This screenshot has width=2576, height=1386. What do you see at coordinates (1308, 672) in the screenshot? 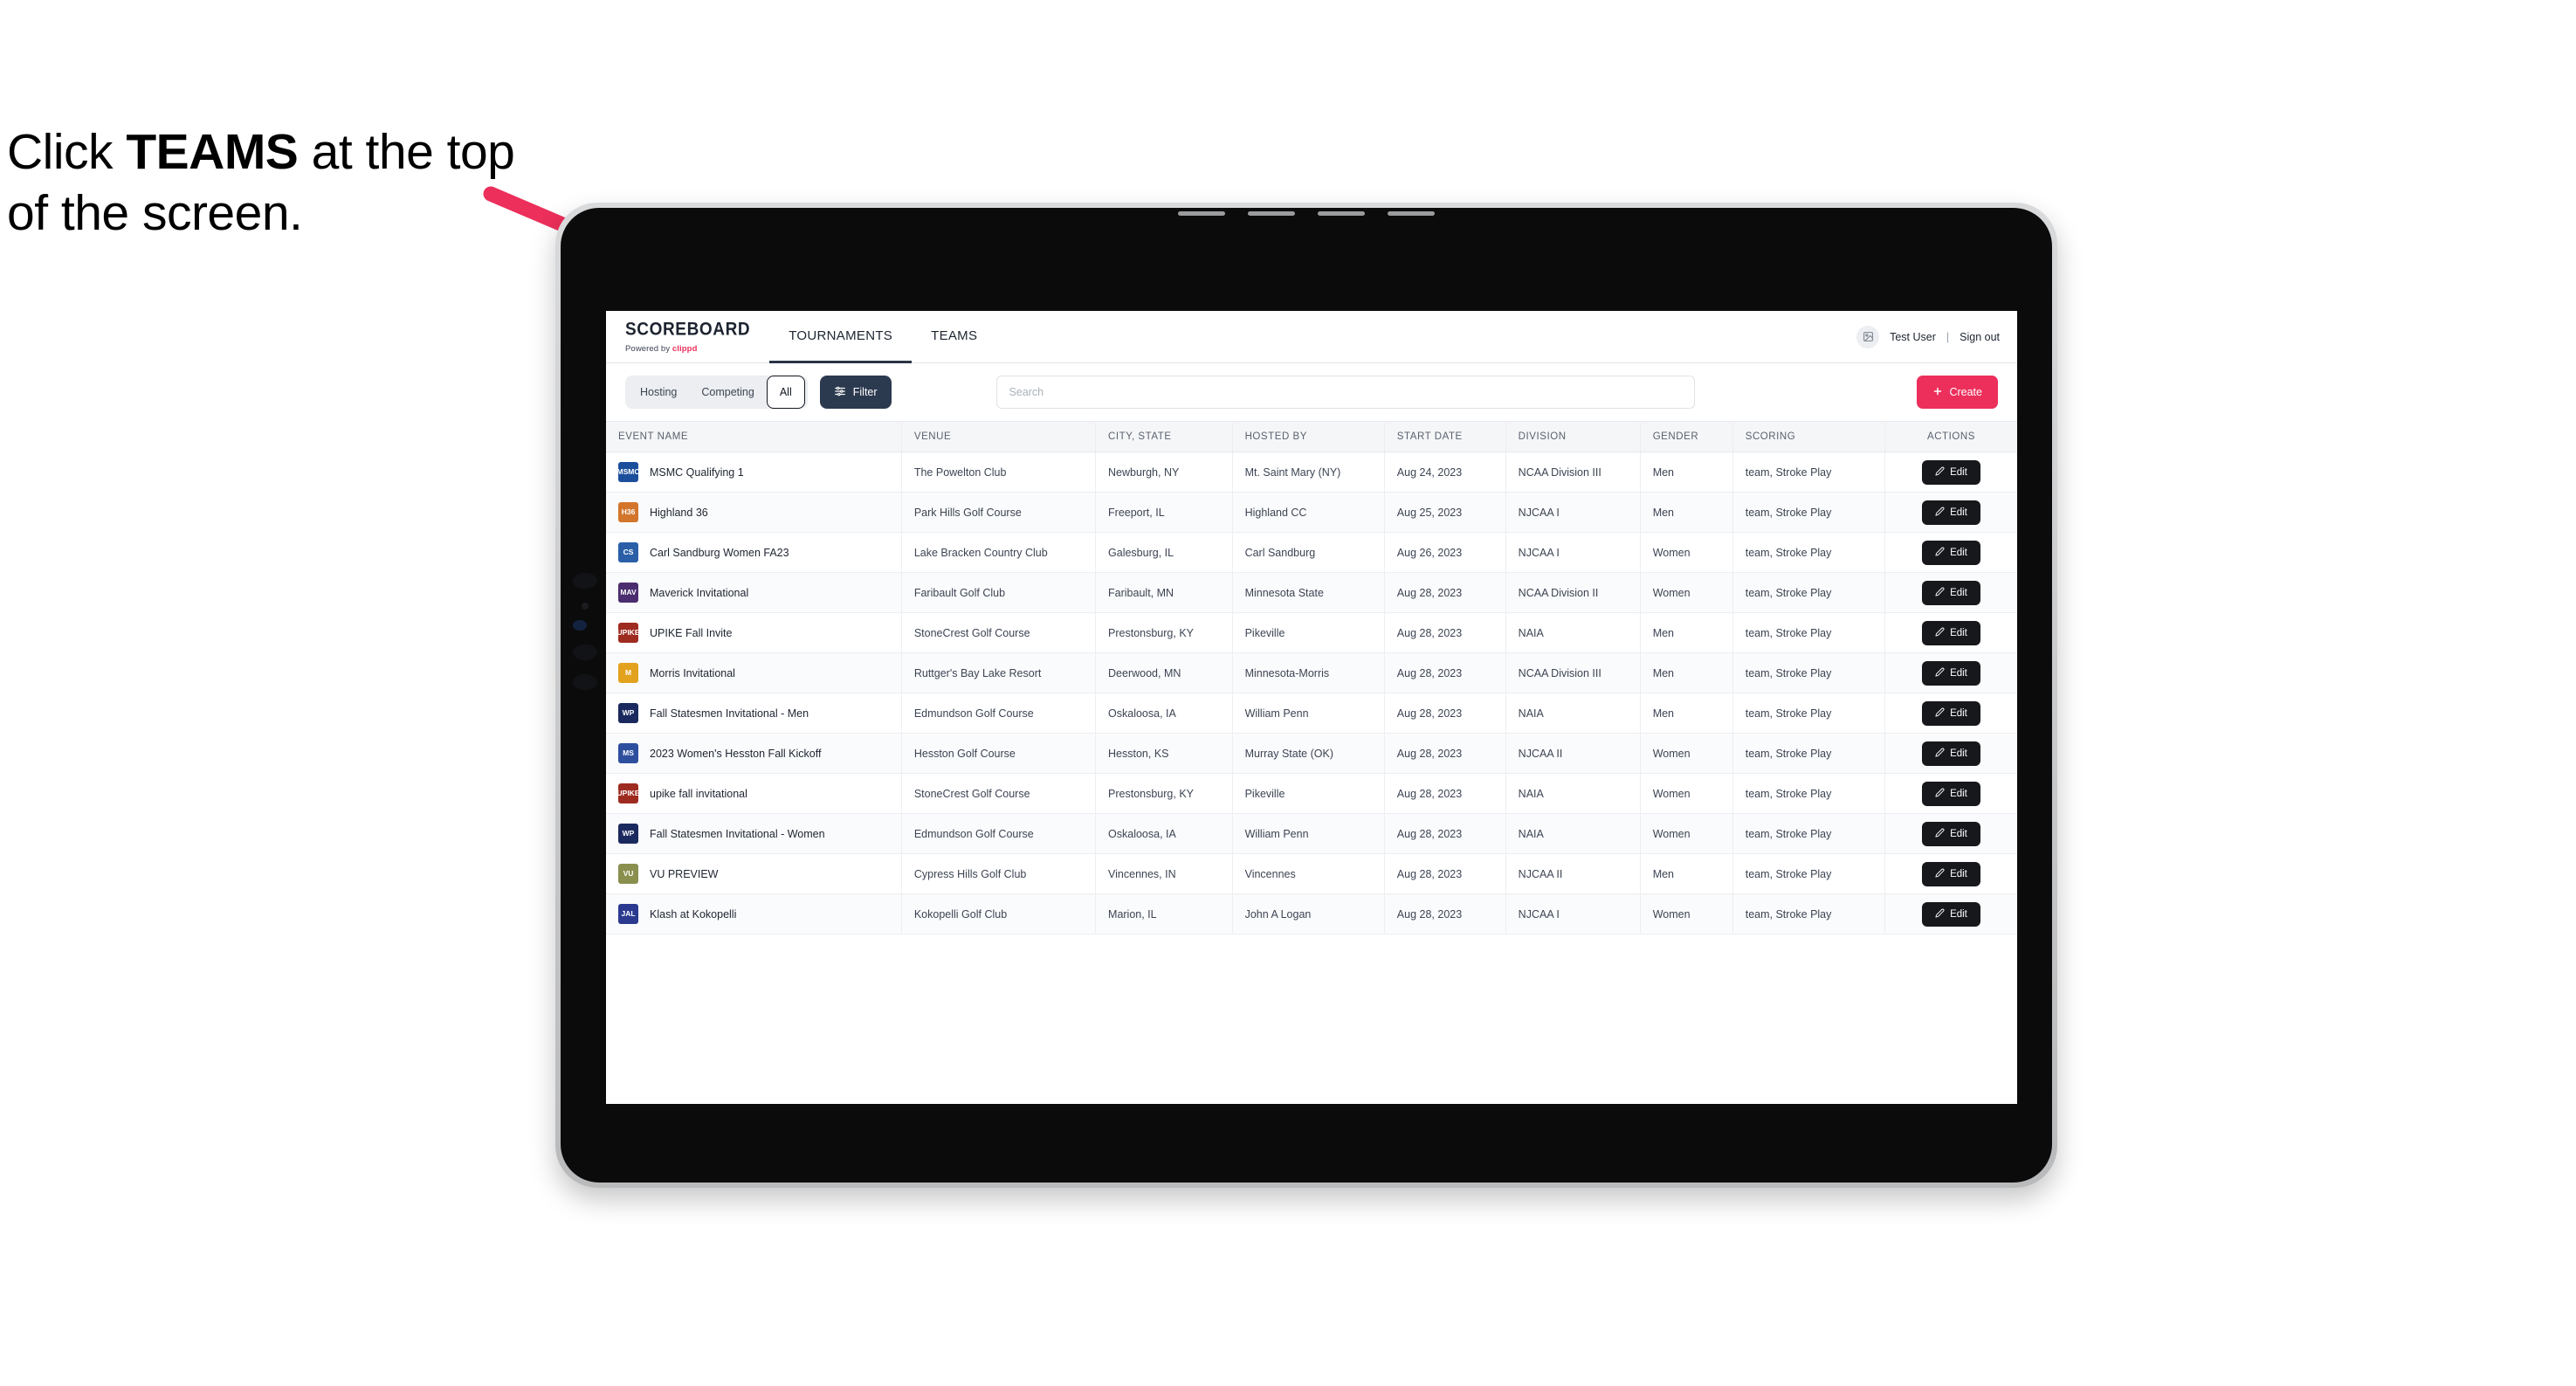
I see `cell-hosted-by: Minnesota-Morris` at bounding box center [1308, 672].